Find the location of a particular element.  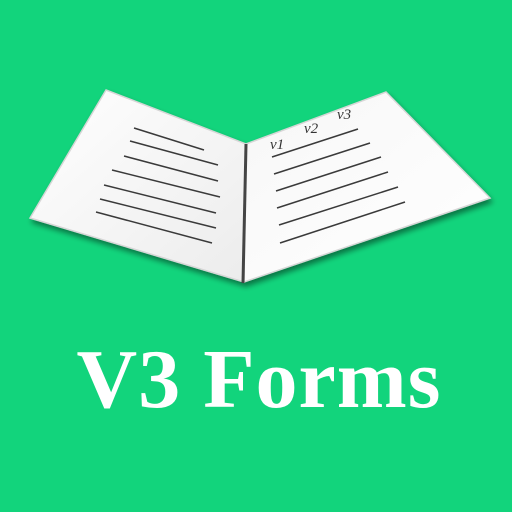

column-label-v3: v3 is located at coordinates (344, 115).